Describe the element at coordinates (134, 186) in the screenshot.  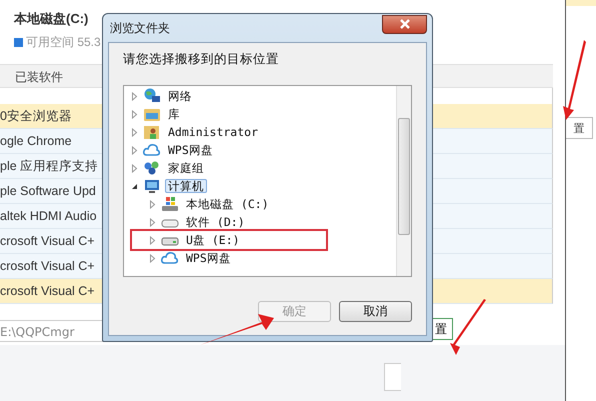
I see `expanded-arrow-icon` at that location.